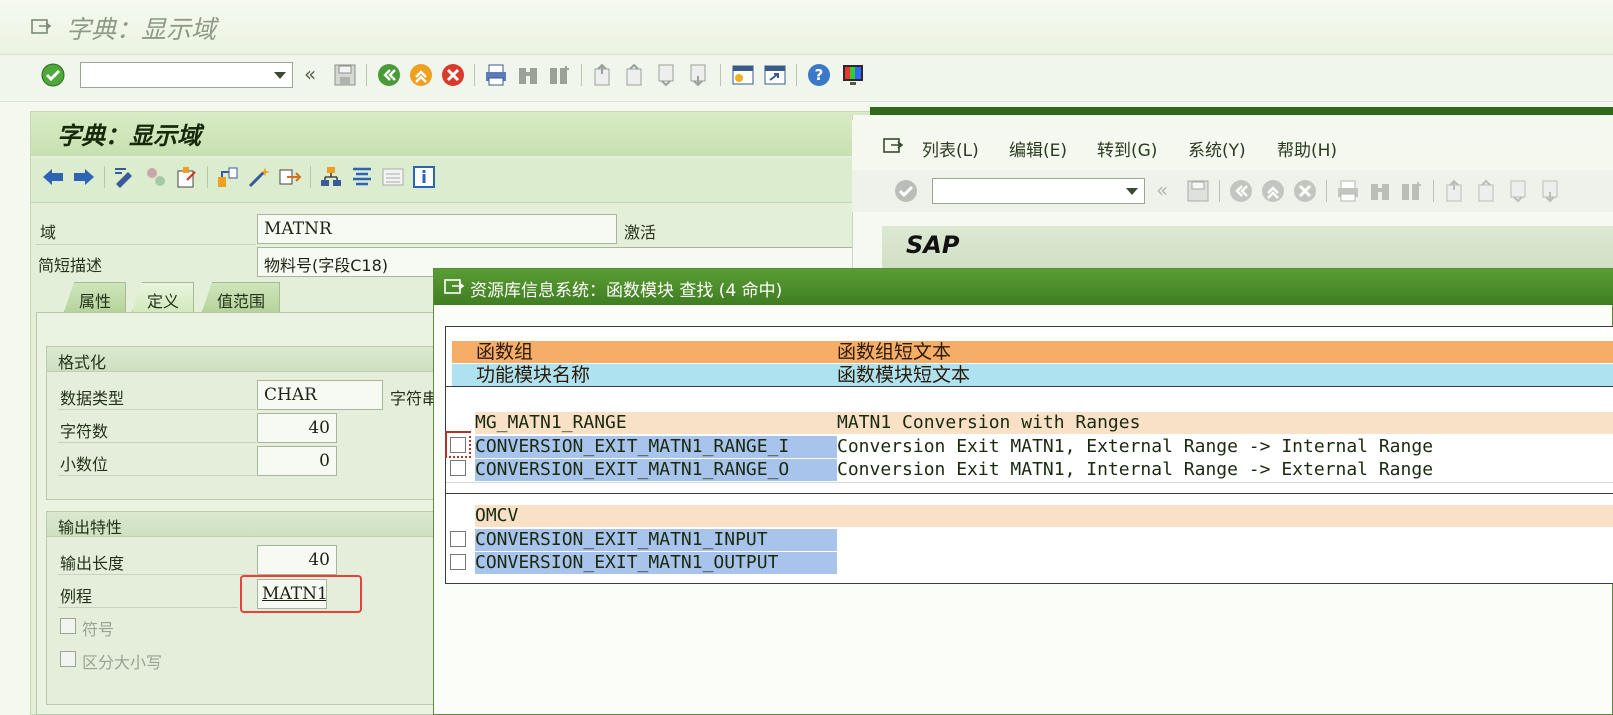  Describe the element at coordinates (458, 444) in the screenshot. I see `focus-indicator` at that location.